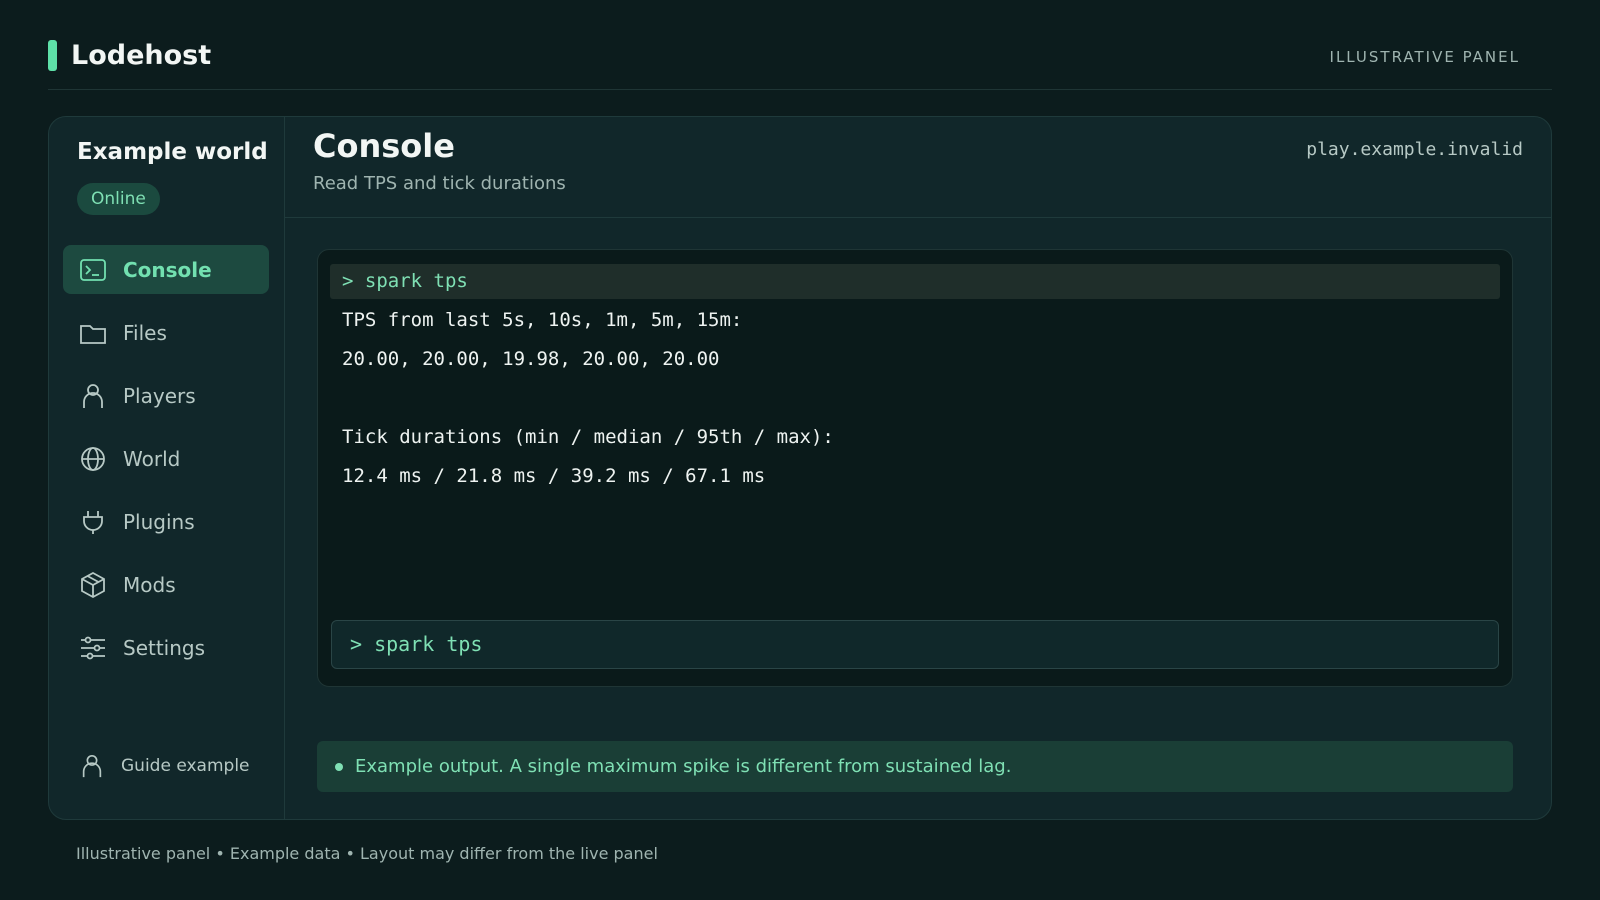 The image size is (1600, 900). I want to click on panel-label: ILLUSTRATIVE PANEL, so click(1424, 57).